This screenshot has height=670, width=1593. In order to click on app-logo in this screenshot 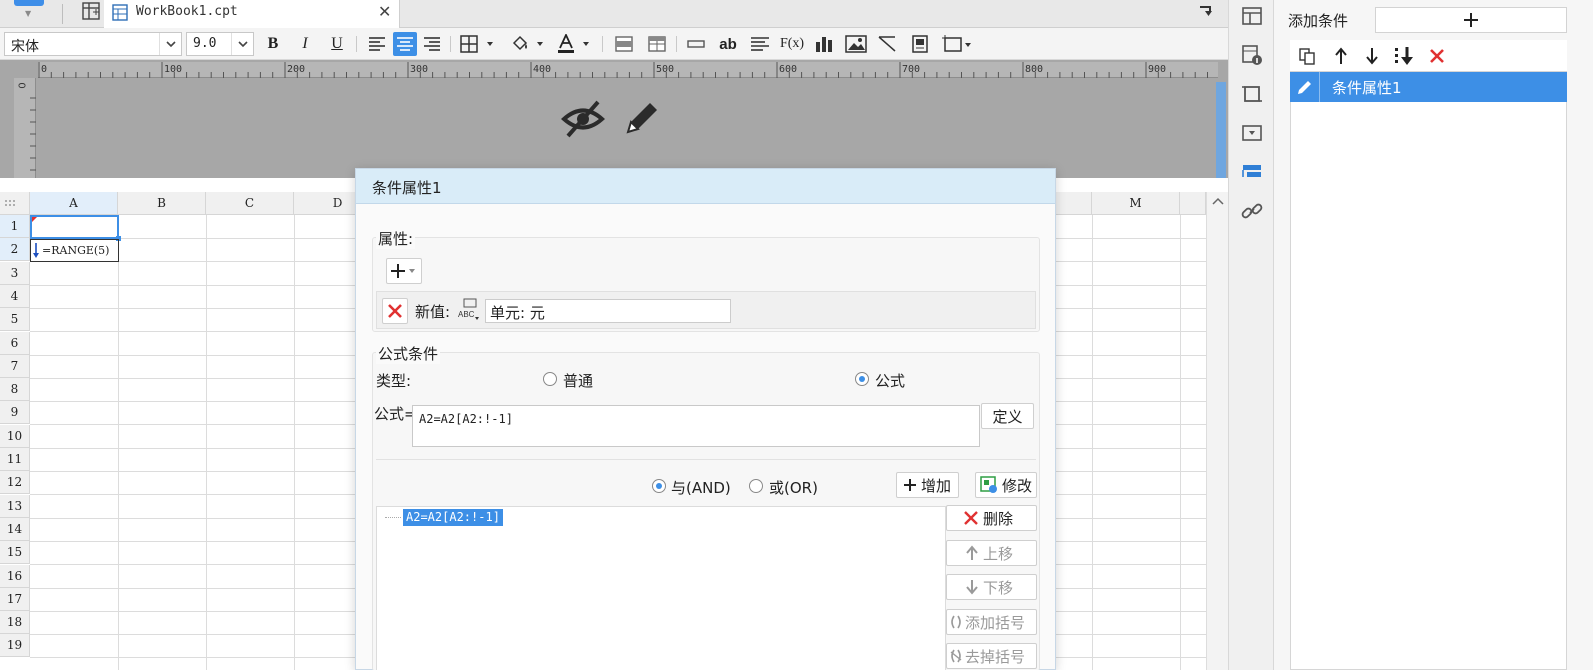, I will do `click(29, 3)`.